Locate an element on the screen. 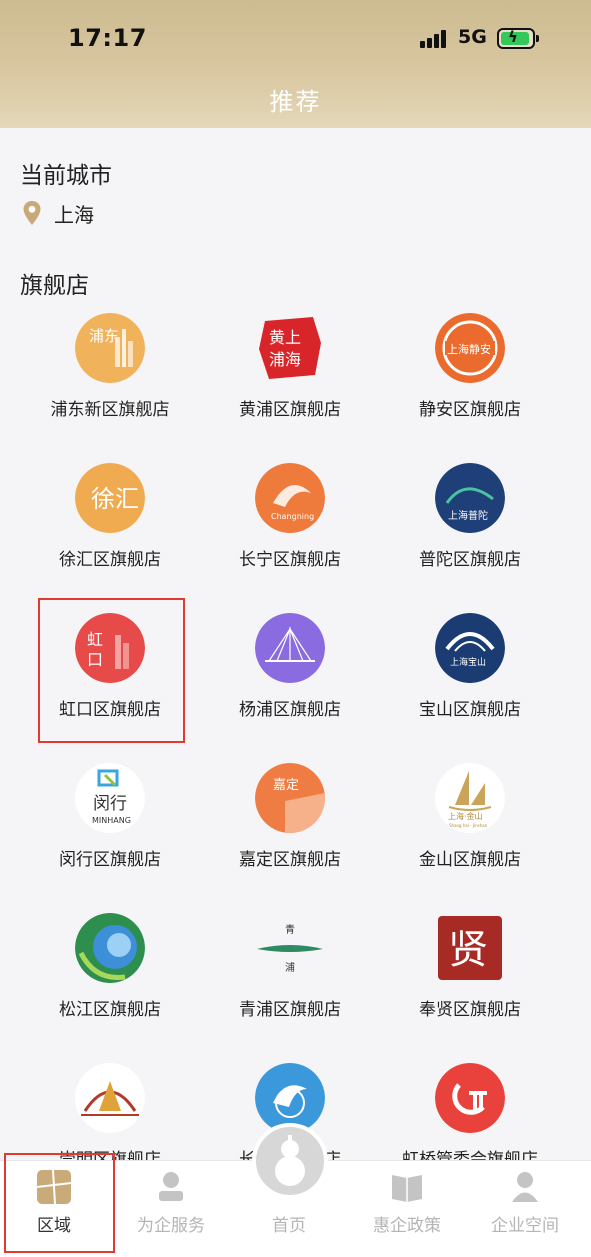 This screenshot has height=1257, width=591. store-qingpu: 青浦 青浦区旗舰店 is located at coordinates (290, 988).